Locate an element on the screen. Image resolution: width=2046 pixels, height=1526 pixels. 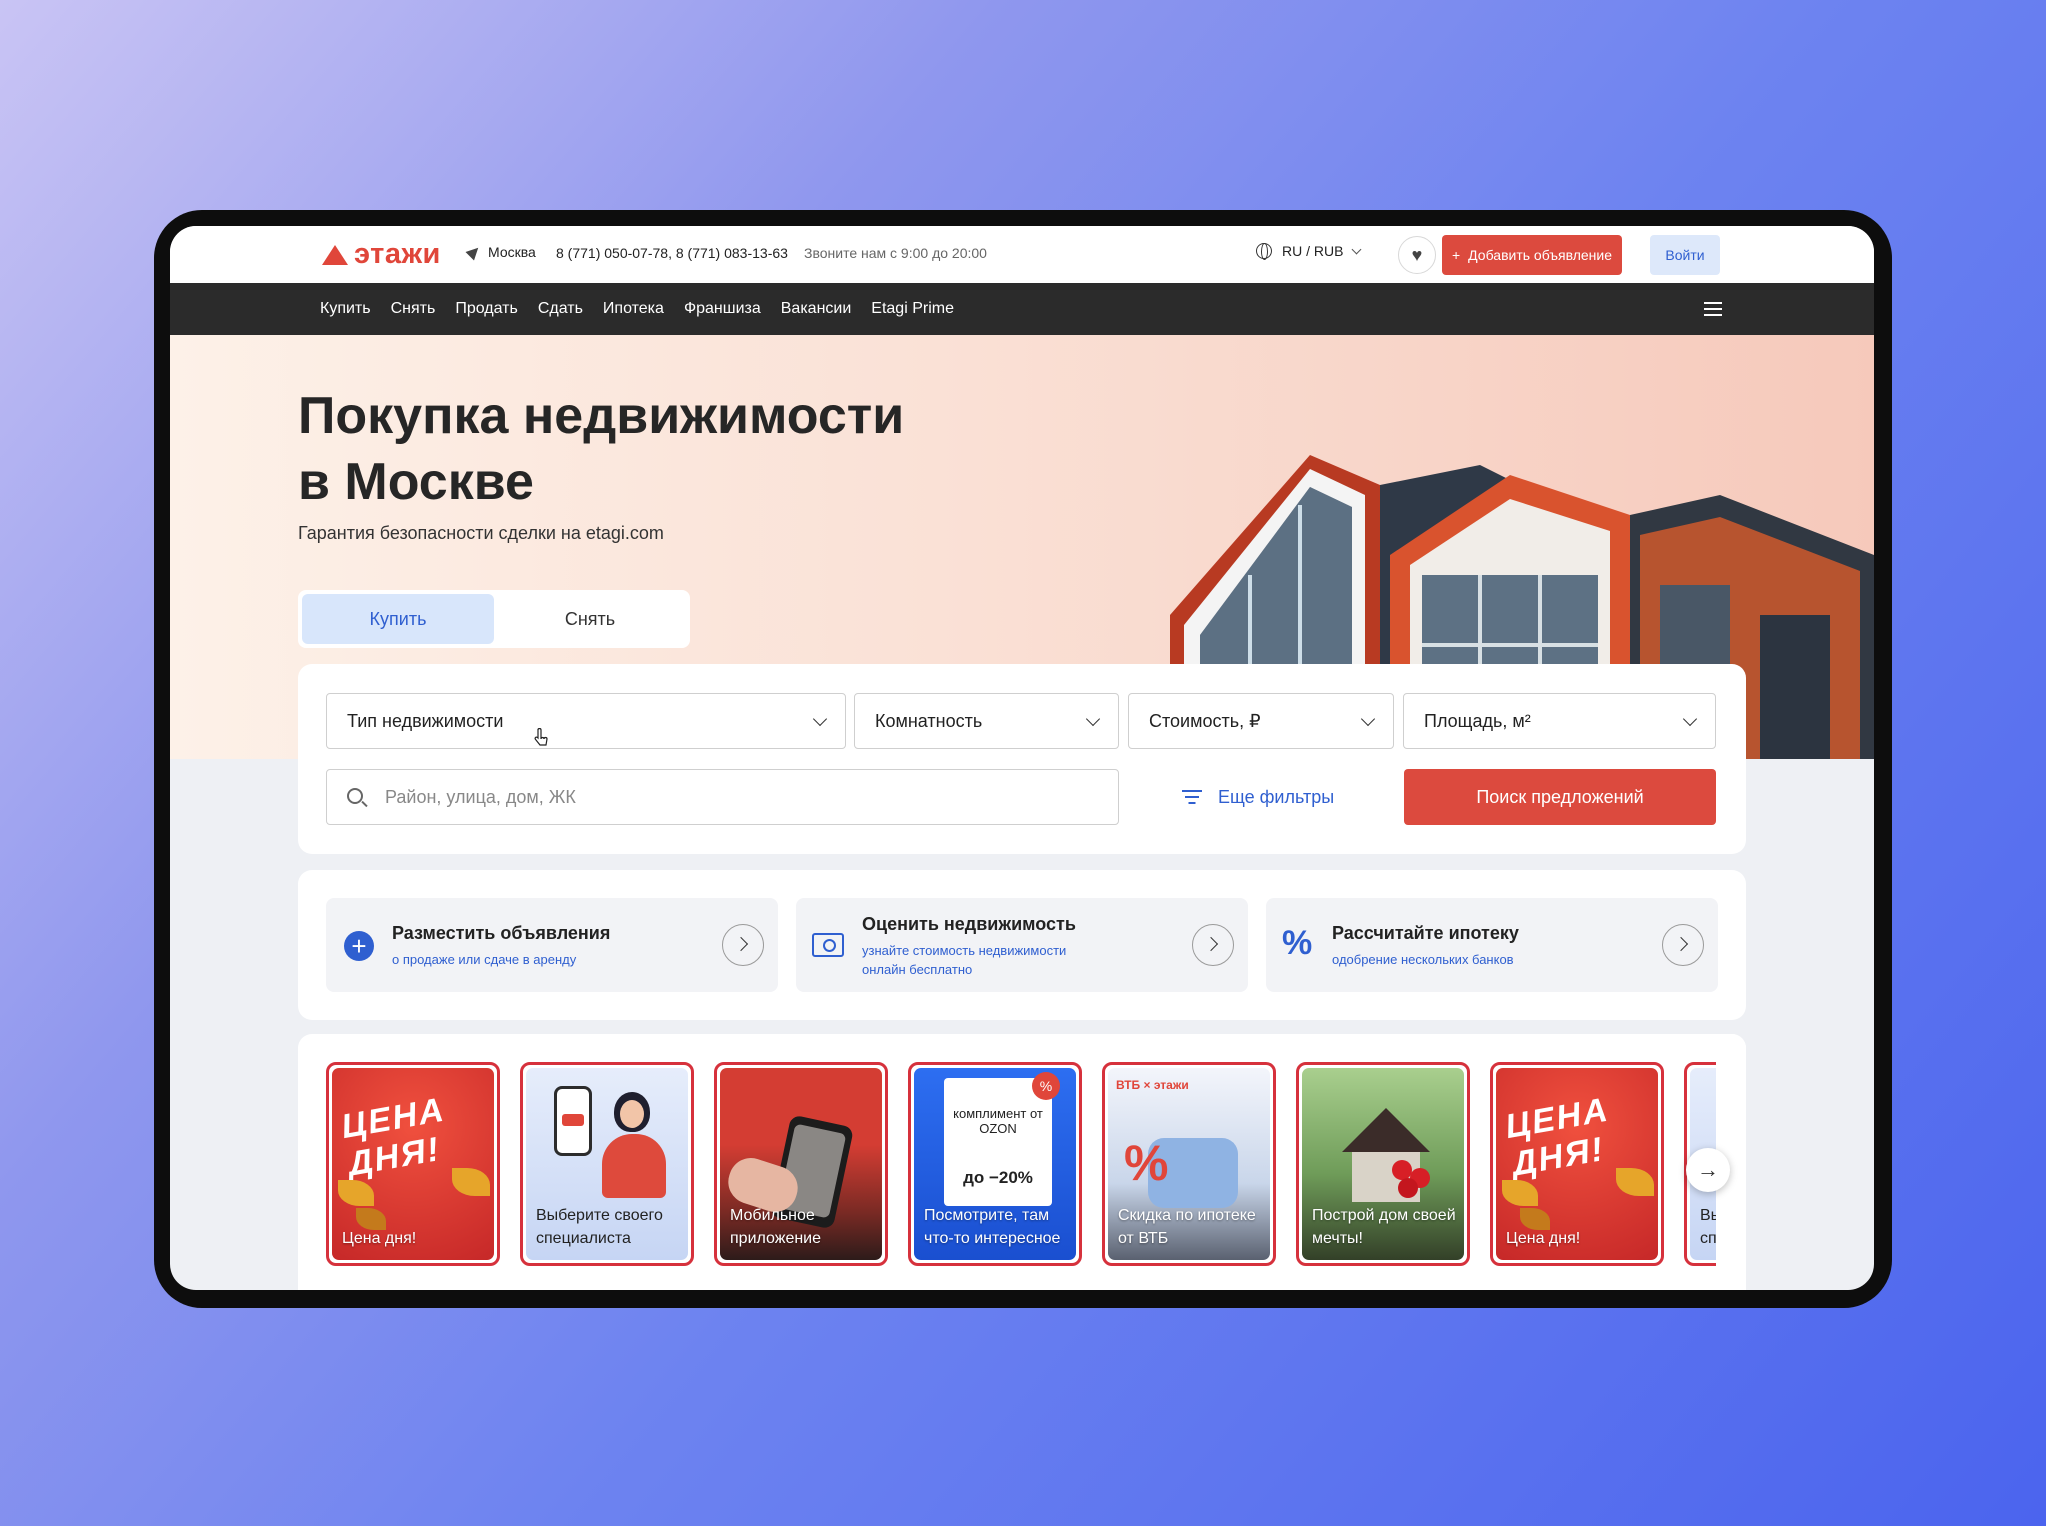
money-icon is located at coordinates (828, 945).